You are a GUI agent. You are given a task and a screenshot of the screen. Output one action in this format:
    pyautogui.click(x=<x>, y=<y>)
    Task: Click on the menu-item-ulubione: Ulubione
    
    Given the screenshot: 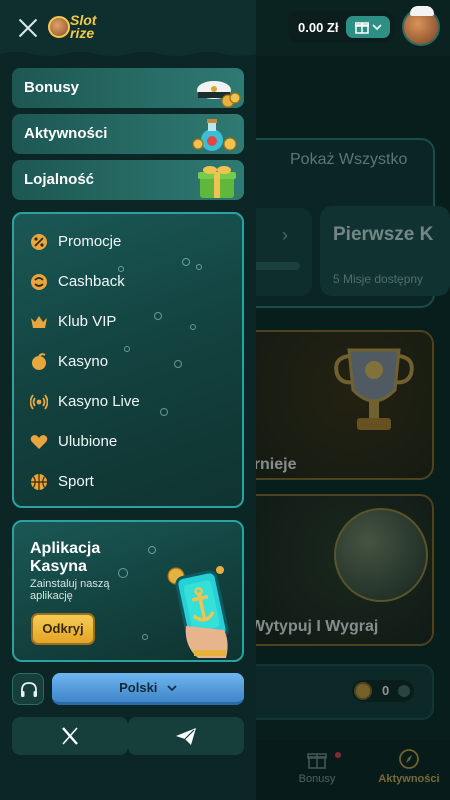 What is the action you would take?
    pyautogui.click(x=128, y=442)
    